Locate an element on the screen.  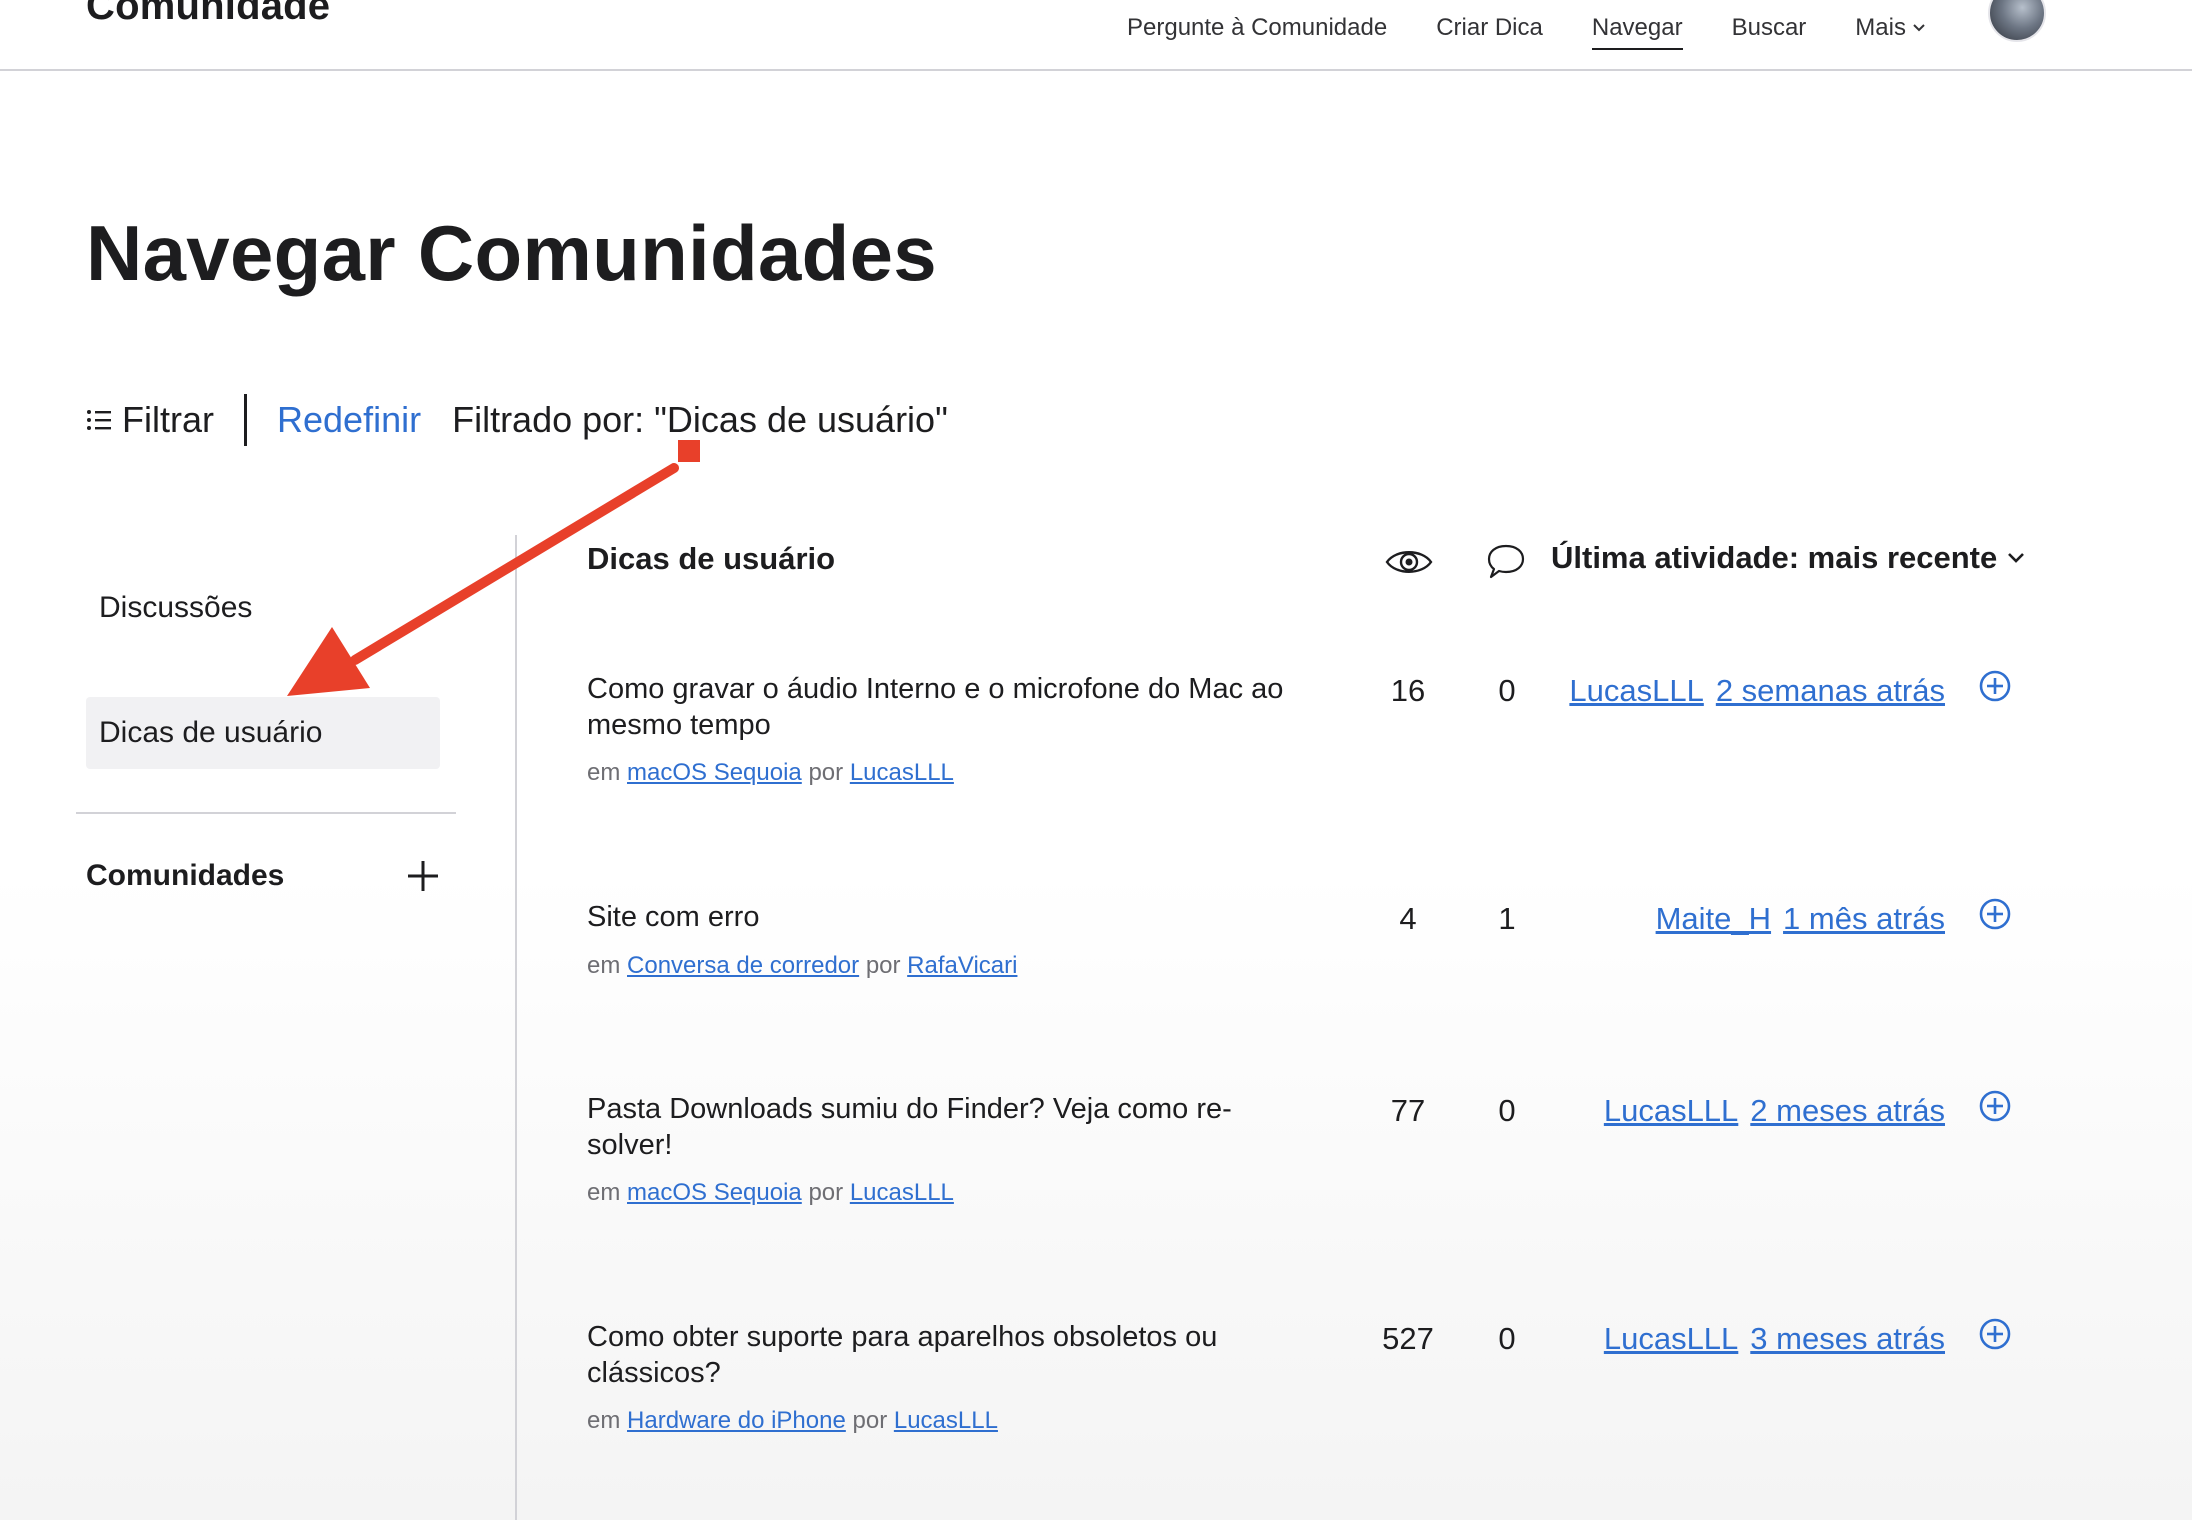
last-activity: Maite_H 1 mês atrás is located at coordinates (1800, 919).